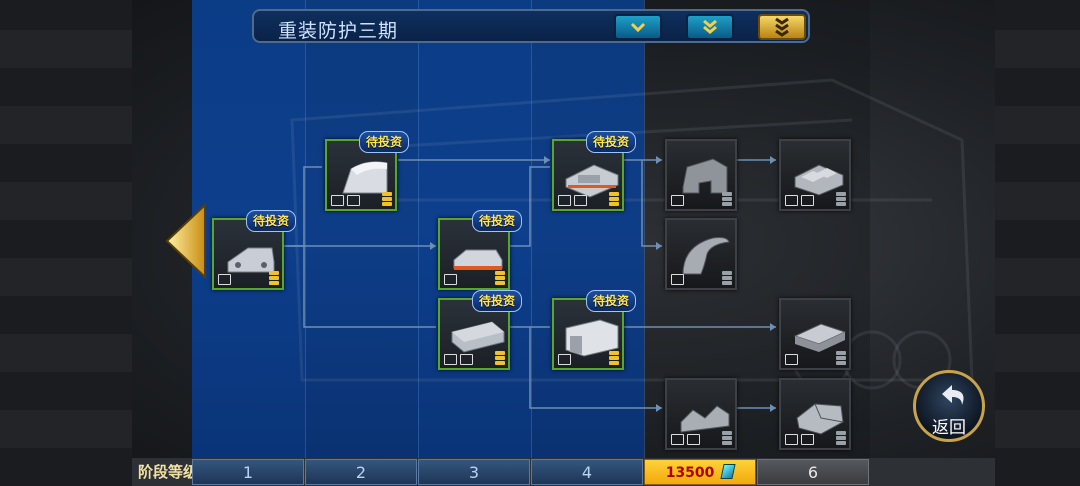 Image resolution: width=1080 pixels, height=486 pixels. I want to click on stage-cost-value: 13500, so click(690, 473).